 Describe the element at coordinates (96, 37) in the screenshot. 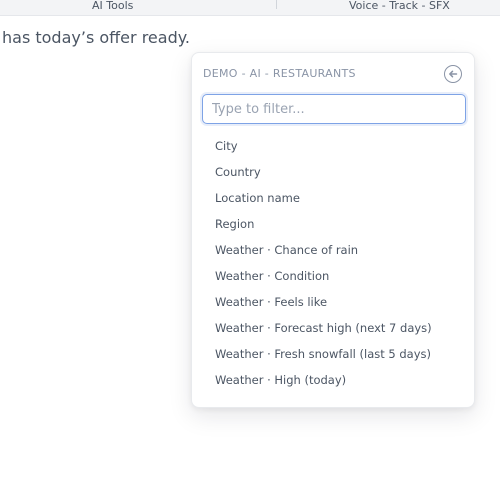

I see `background-message: has today’s offer ready.` at that location.